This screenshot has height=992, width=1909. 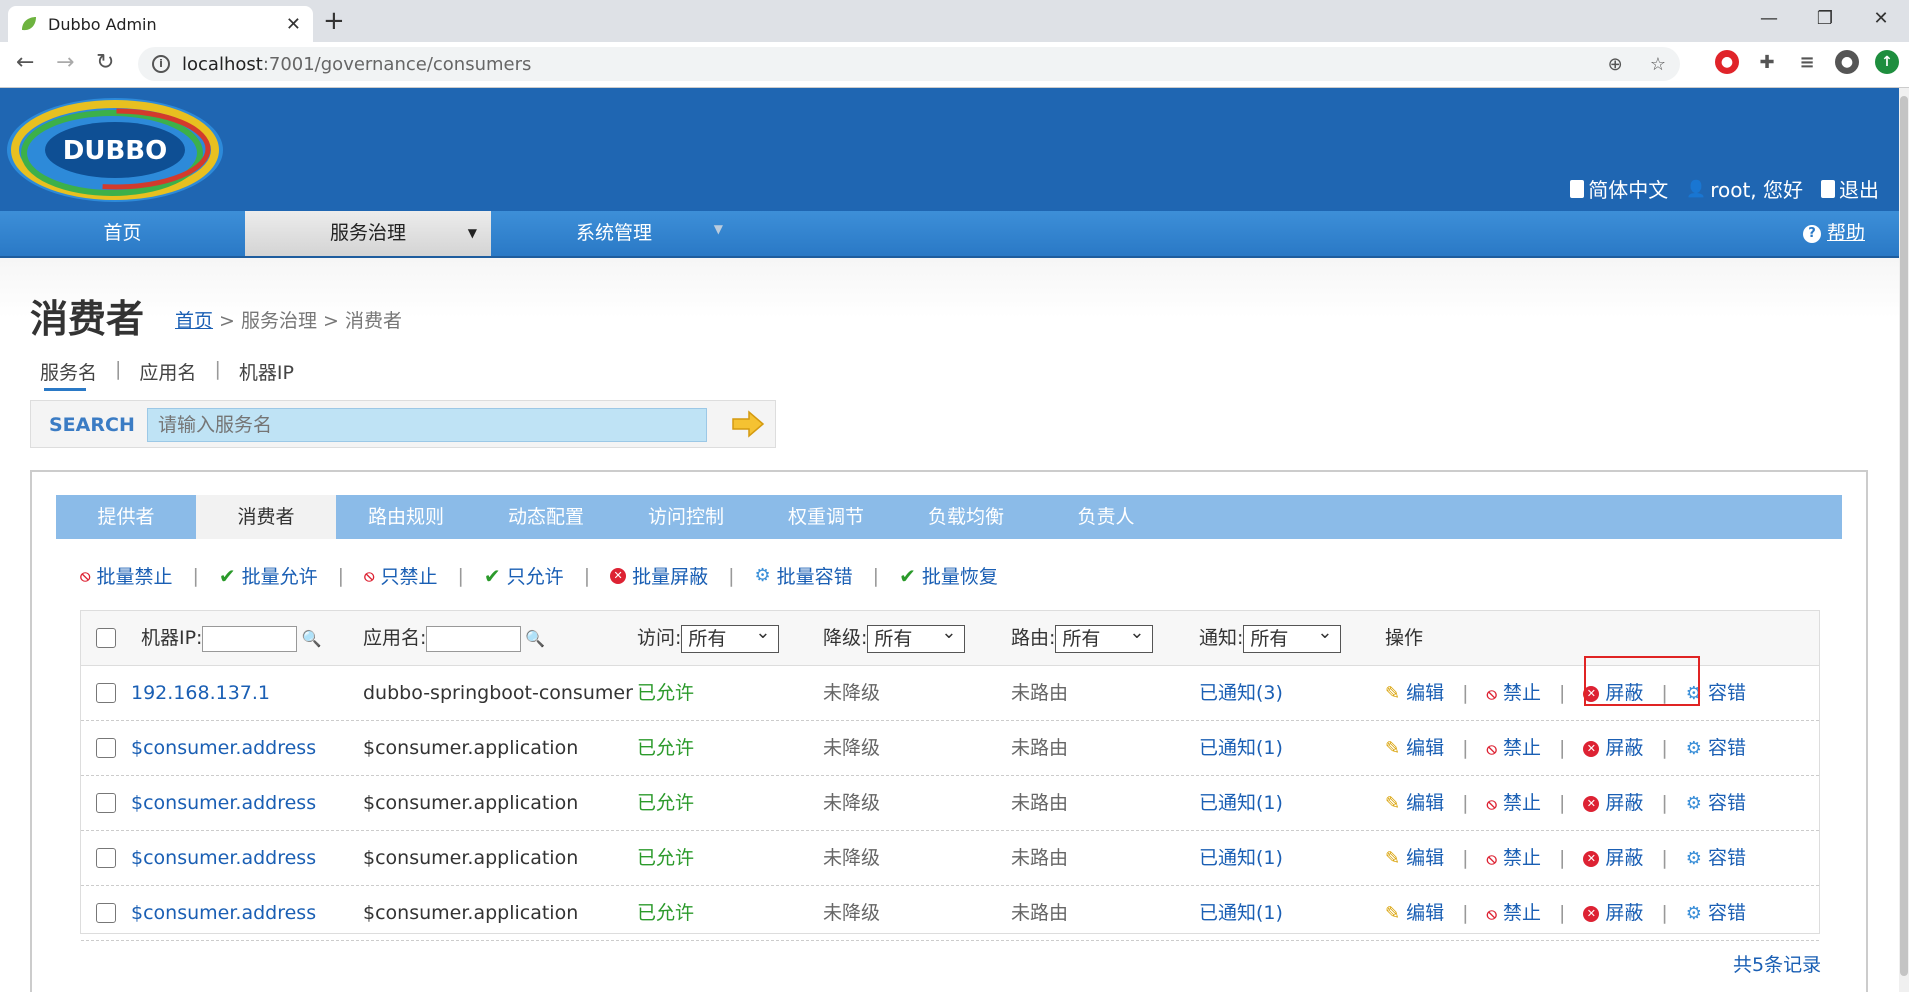 What do you see at coordinates (194, 321) in the screenshot?
I see `breadcrumb-home: 首页` at bounding box center [194, 321].